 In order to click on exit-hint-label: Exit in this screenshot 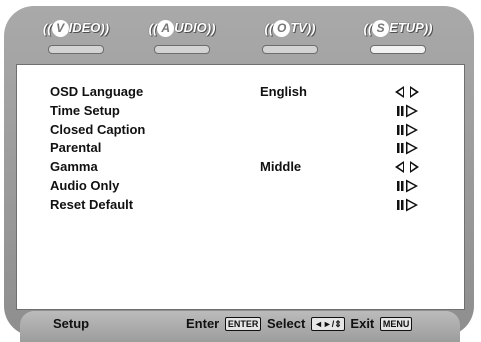, I will do `click(362, 323)`.